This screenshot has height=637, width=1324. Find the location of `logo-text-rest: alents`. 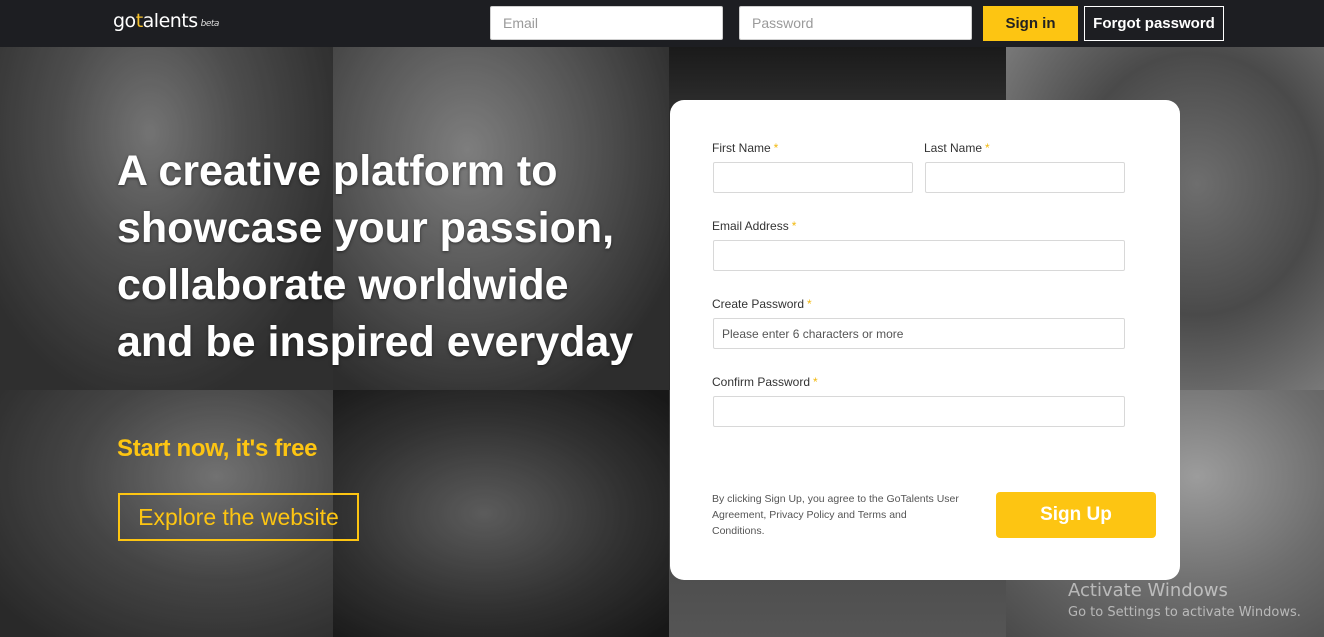

logo-text-rest: alents is located at coordinates (170, 21).